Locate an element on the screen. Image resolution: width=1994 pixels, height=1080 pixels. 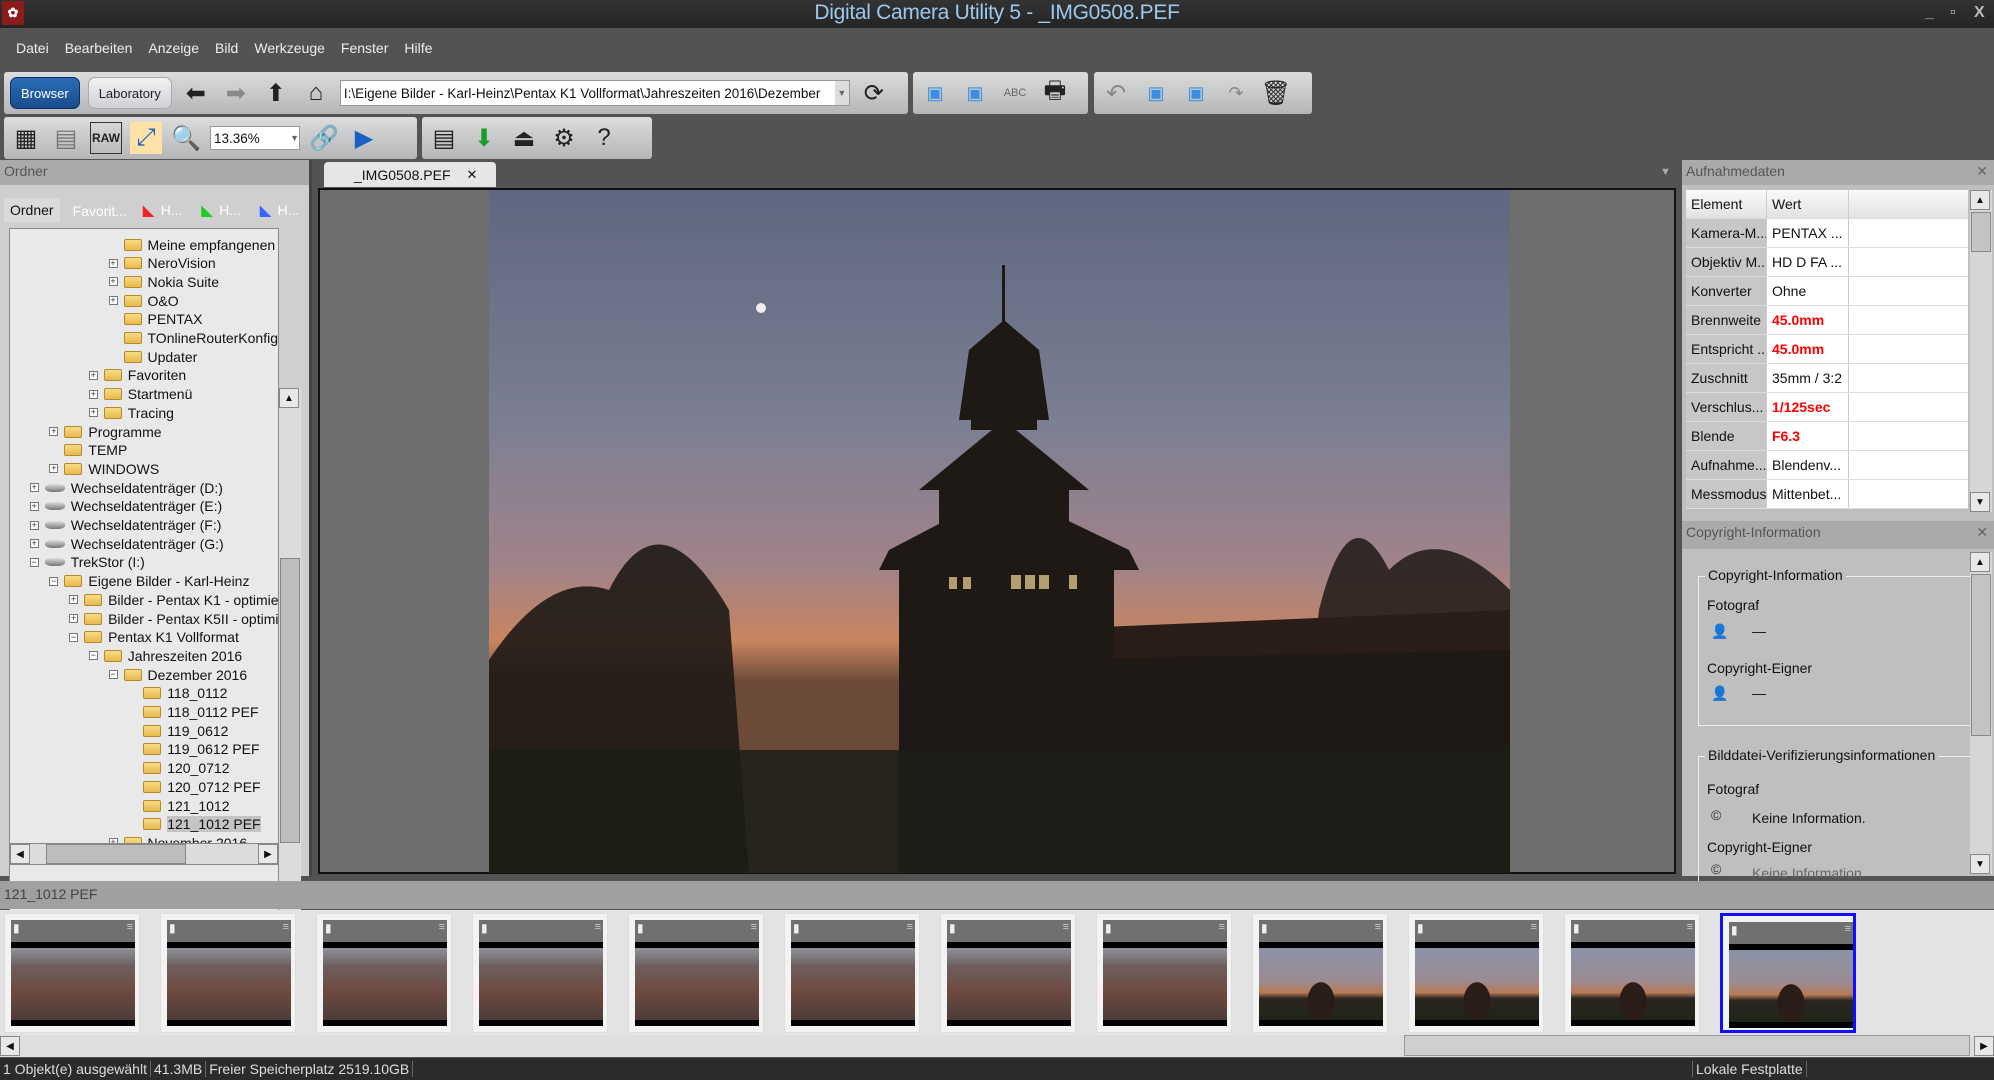
browser-mode-button: Browser is located at coordinates (45, 93).